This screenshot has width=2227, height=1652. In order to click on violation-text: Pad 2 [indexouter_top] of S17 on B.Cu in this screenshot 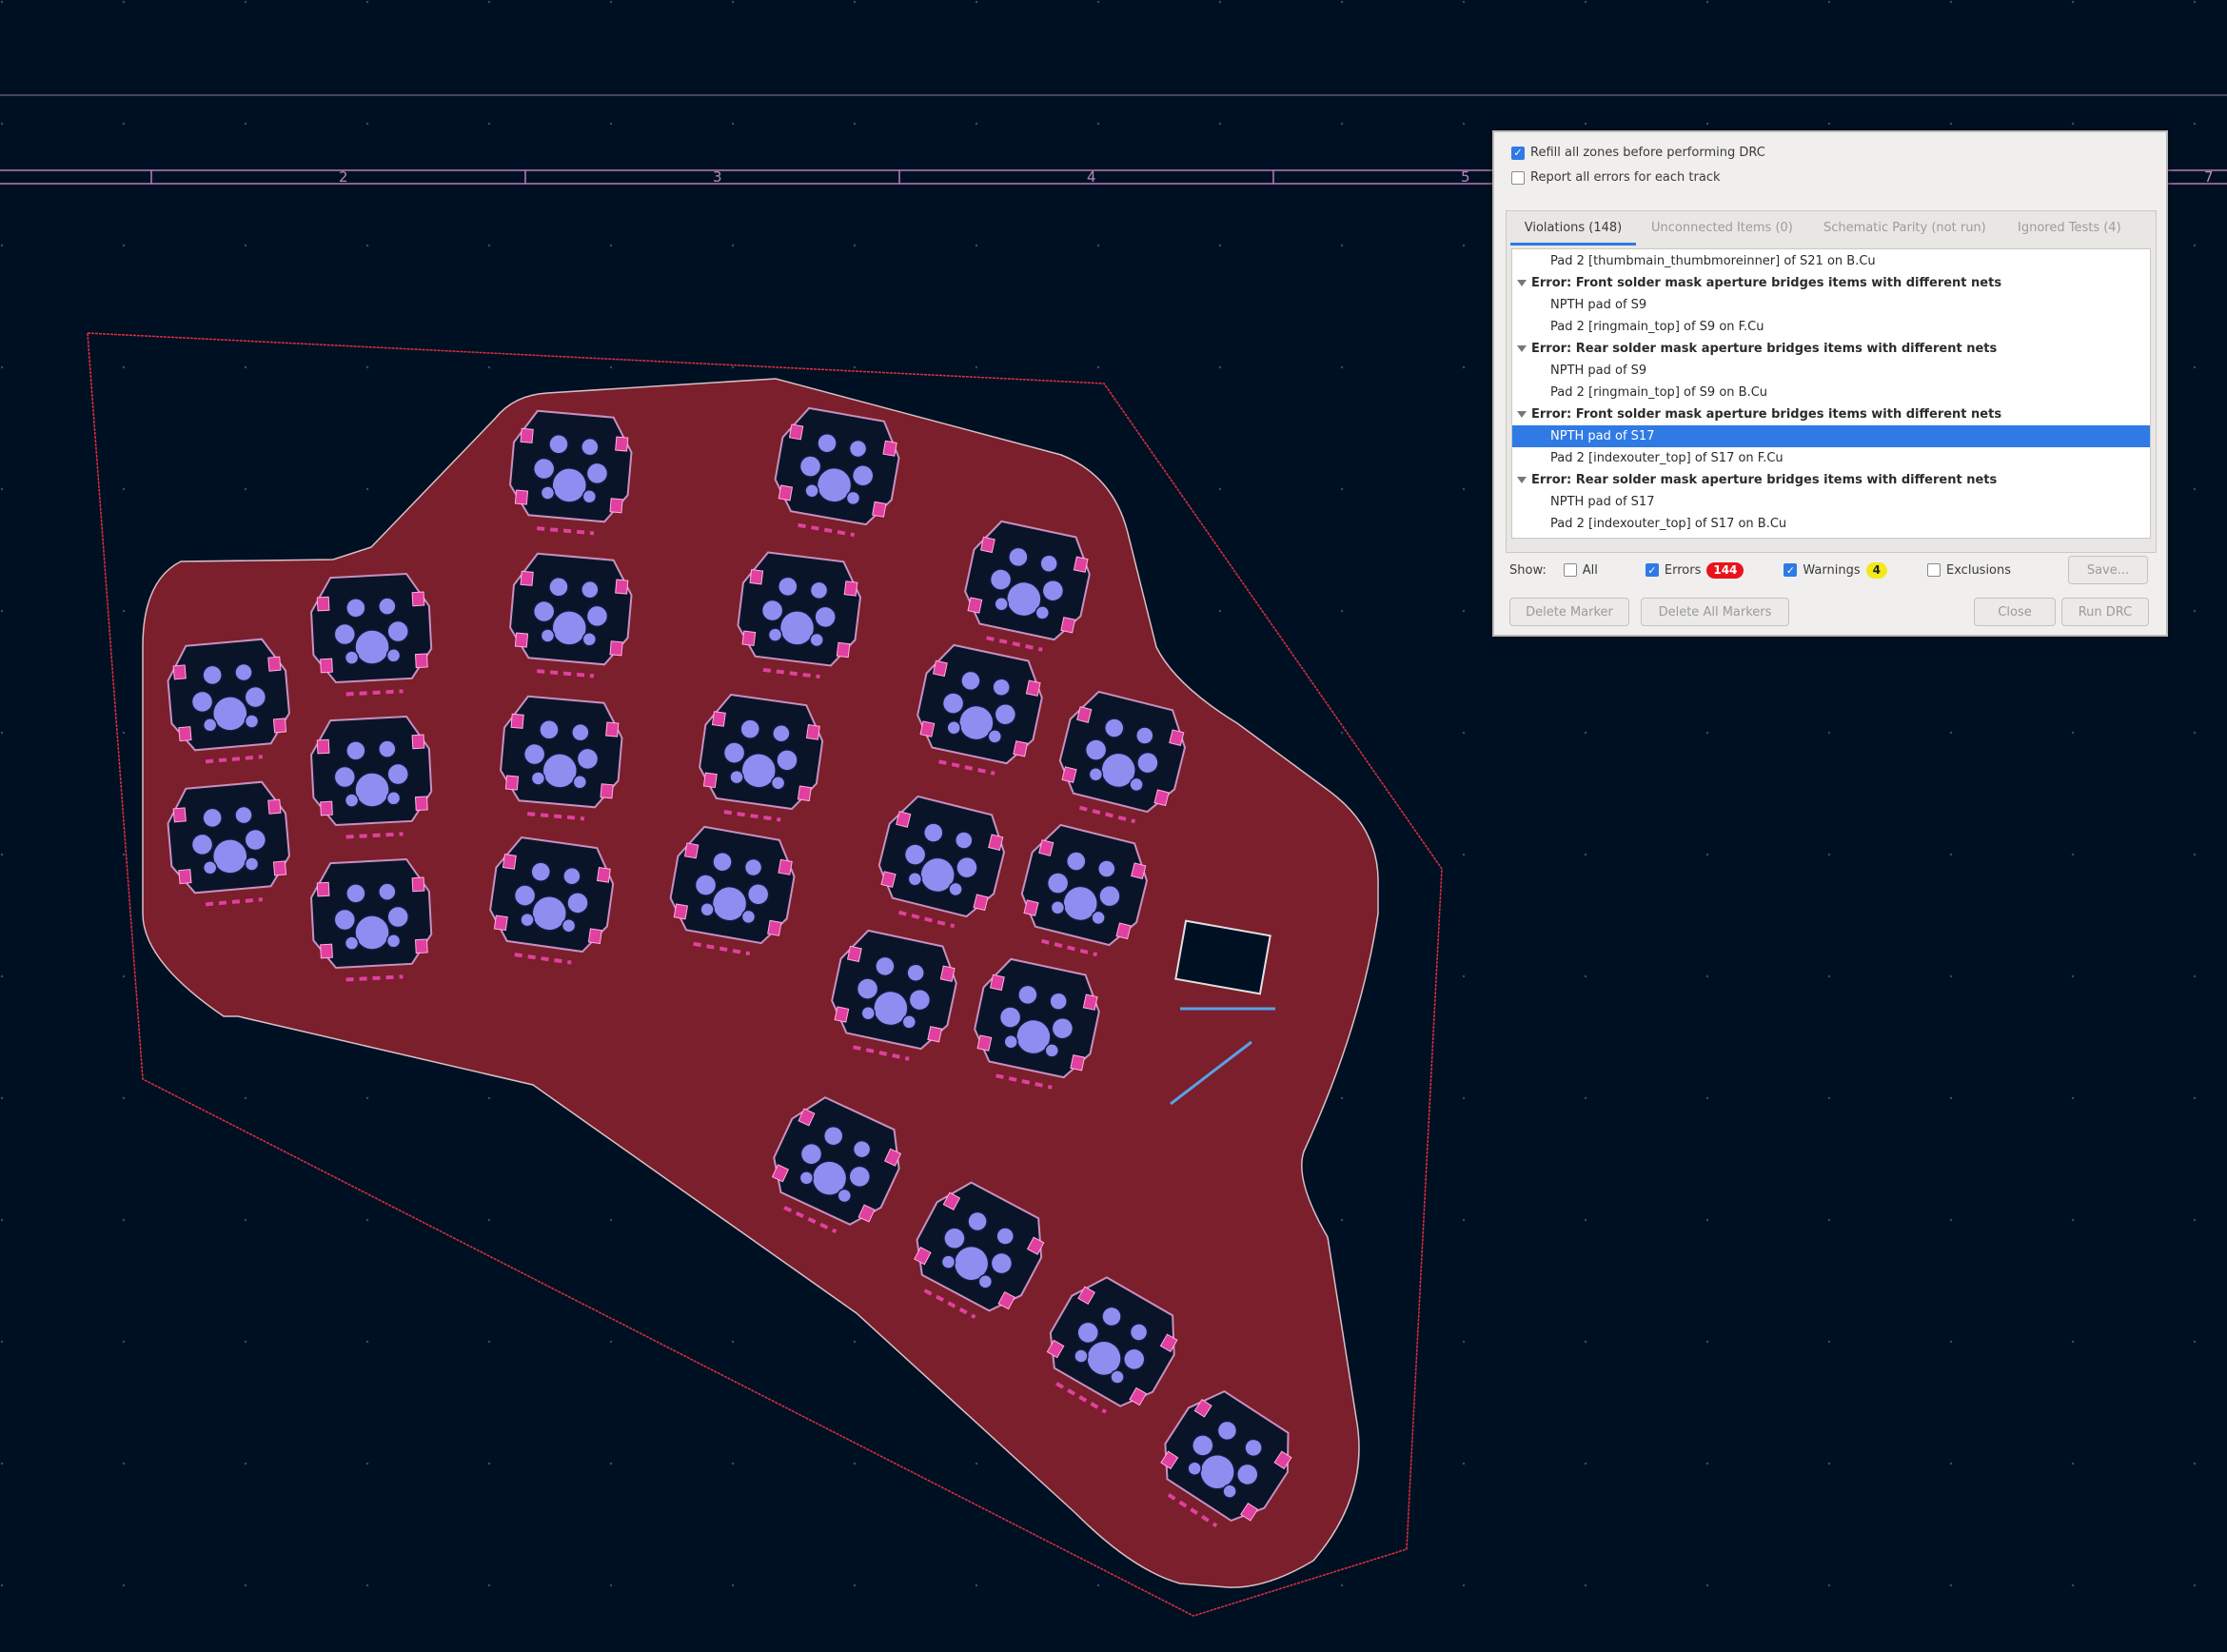, I will do `click(1668, 524)`.